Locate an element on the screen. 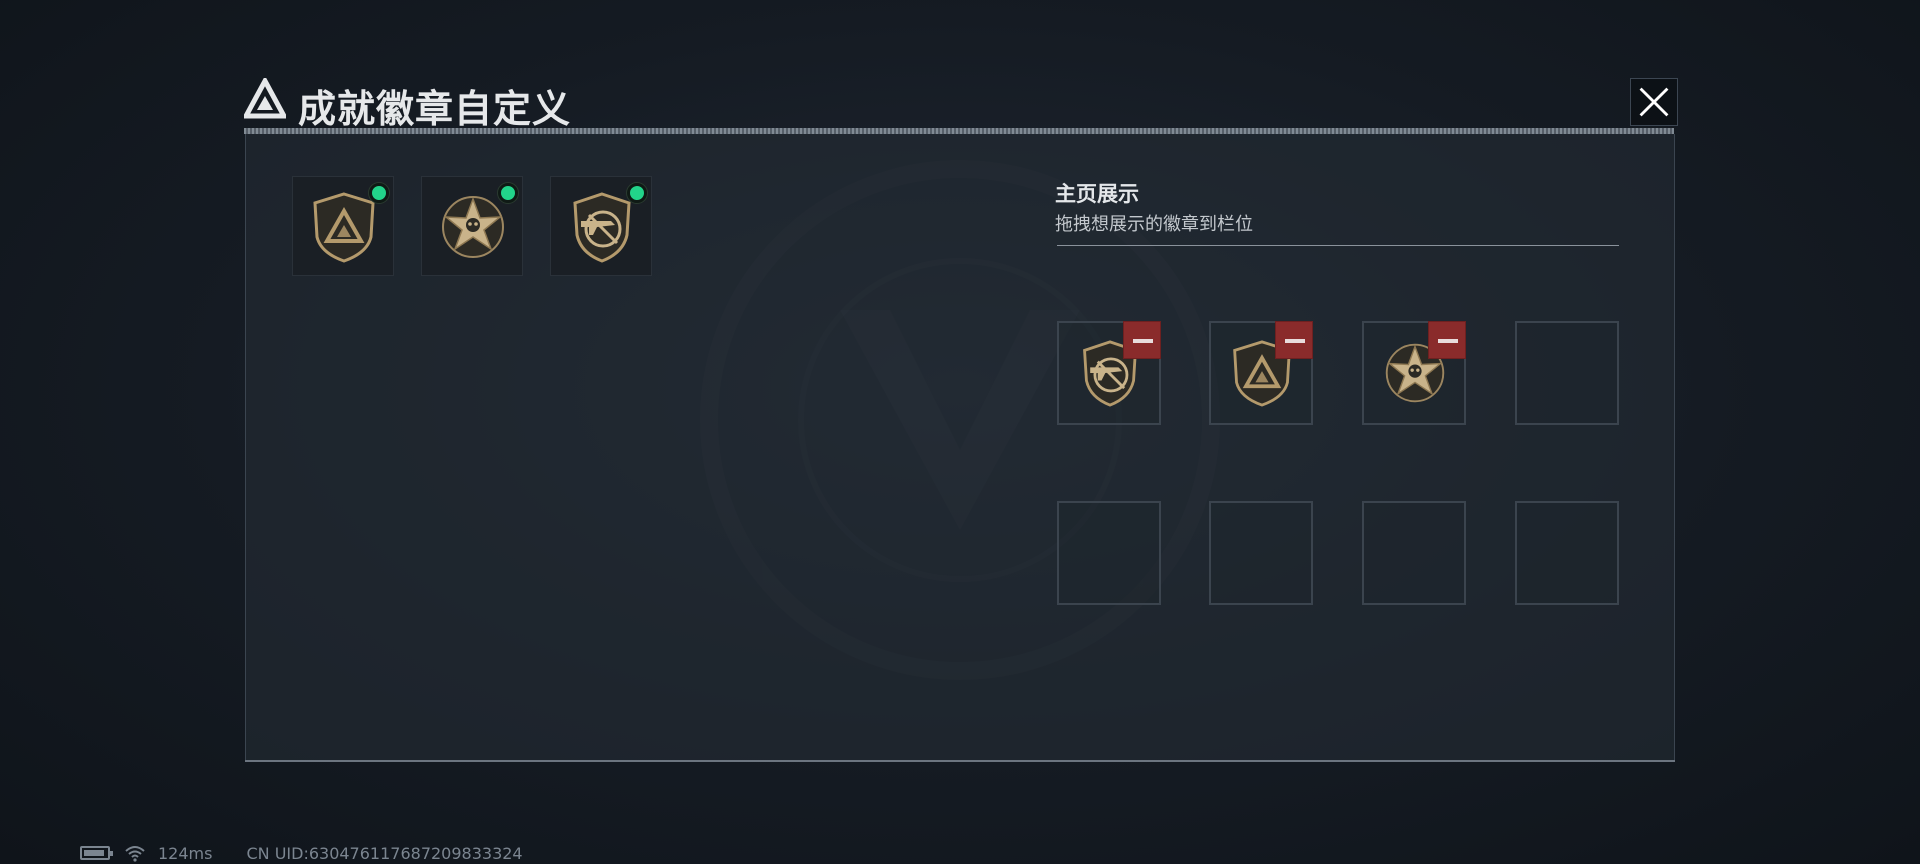  dialog-header: 成就徽章自定义 is located at coordinates (959, 102).